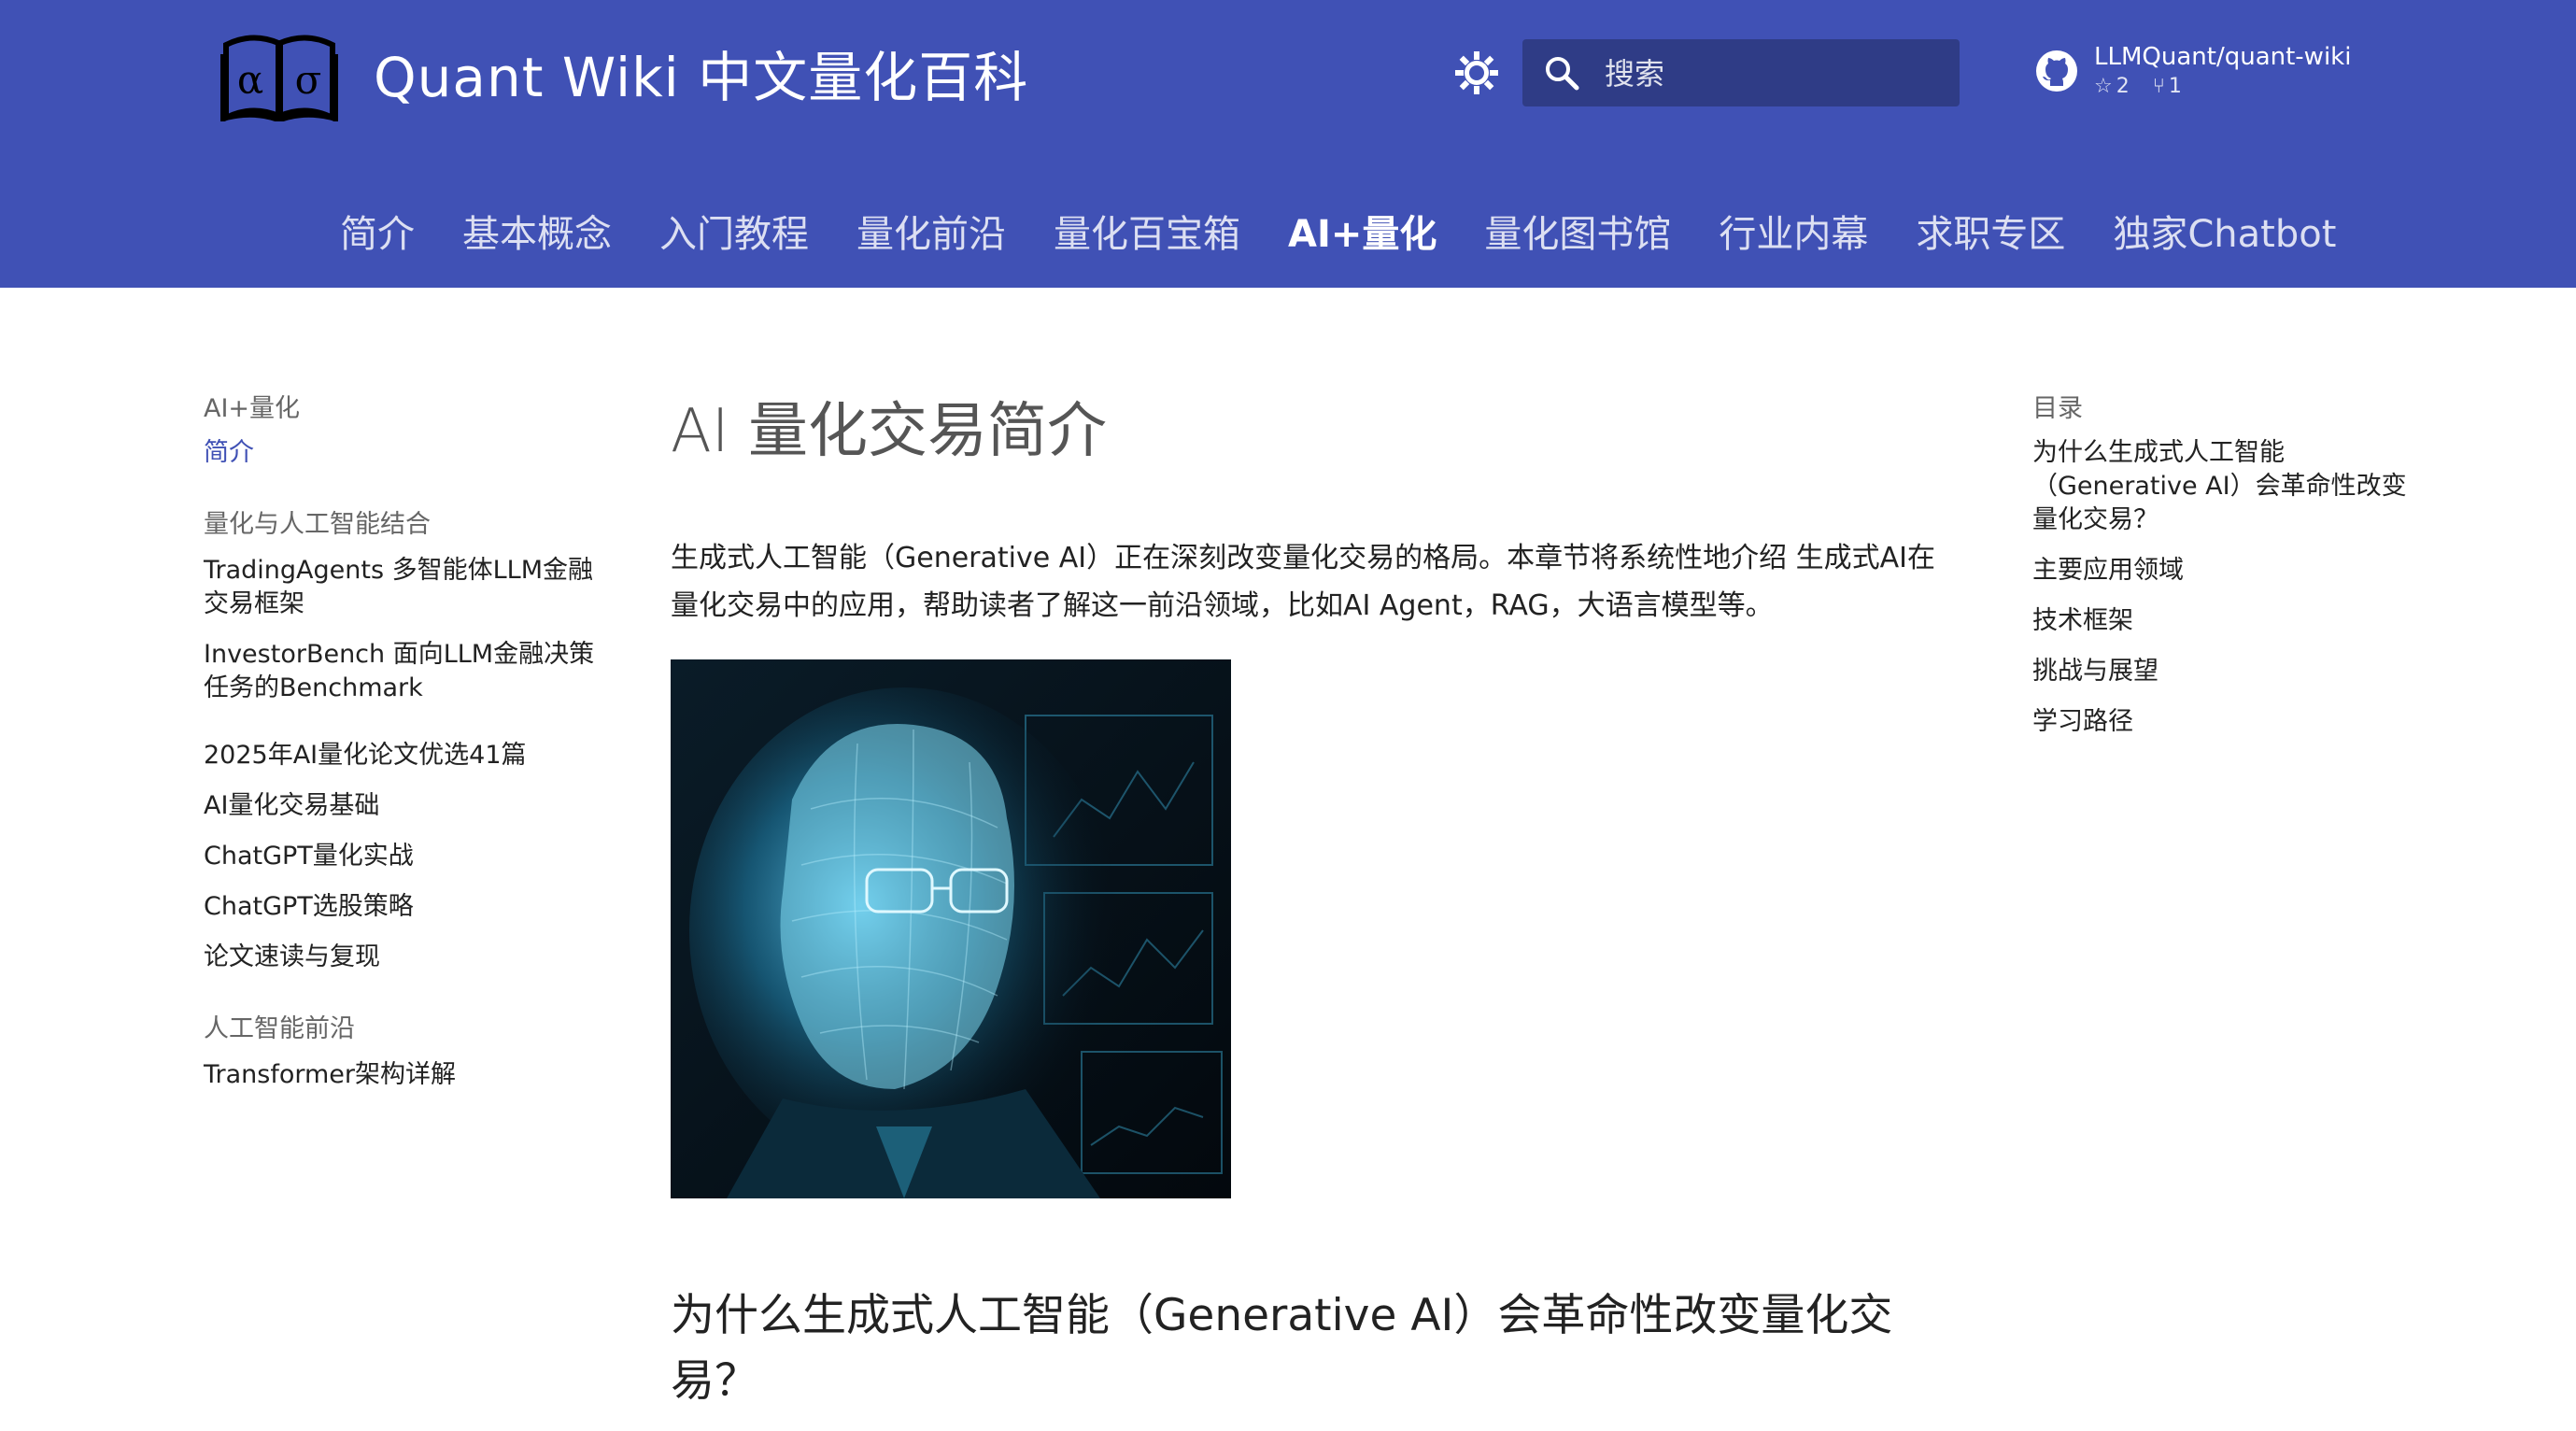 This screenshot has height=1431, width=2576. I want to click on toc-item-why: 为什么生成式人工智能（Generative AI）会革命性改变量化交易？, so click(2228, 486).